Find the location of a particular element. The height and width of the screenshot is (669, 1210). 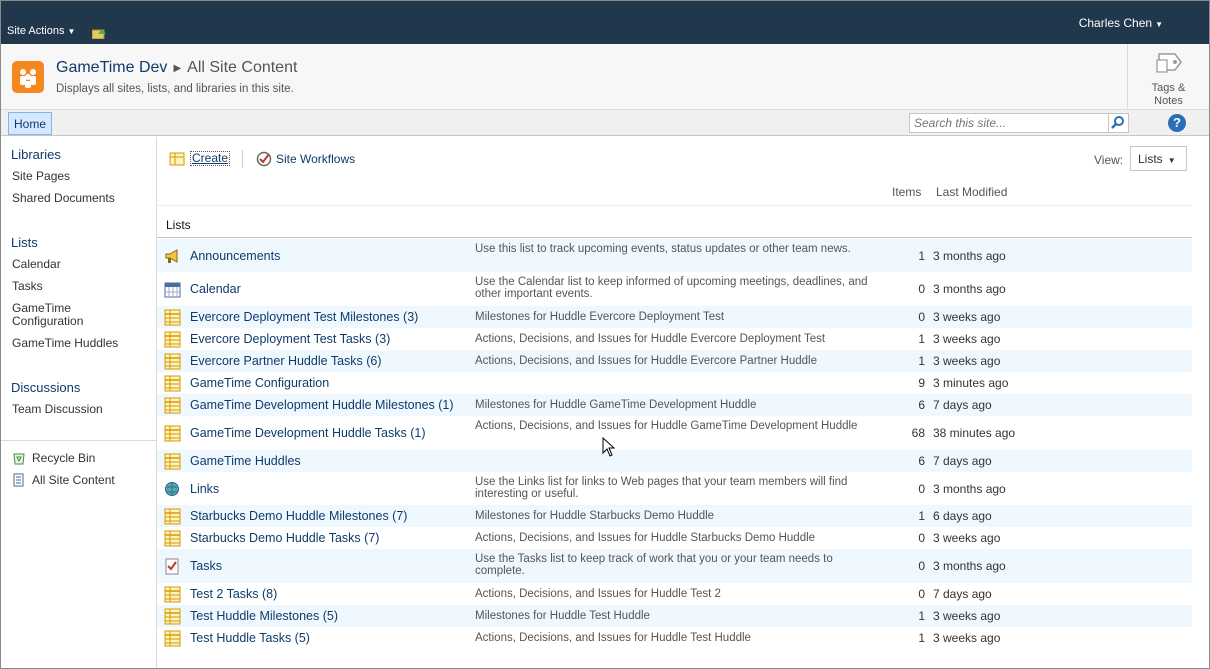

nav-heading-lists: Lists is located at coordinates (24, 242).